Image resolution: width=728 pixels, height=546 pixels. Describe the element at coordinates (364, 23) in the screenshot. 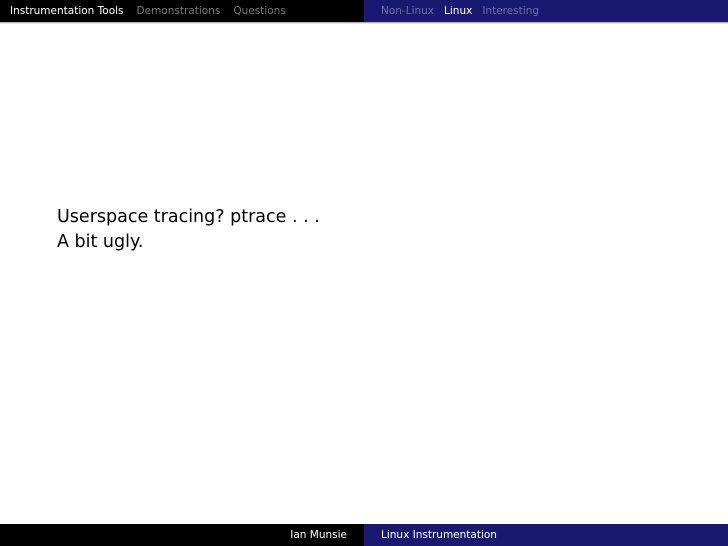

I see `header-divider` at that location.